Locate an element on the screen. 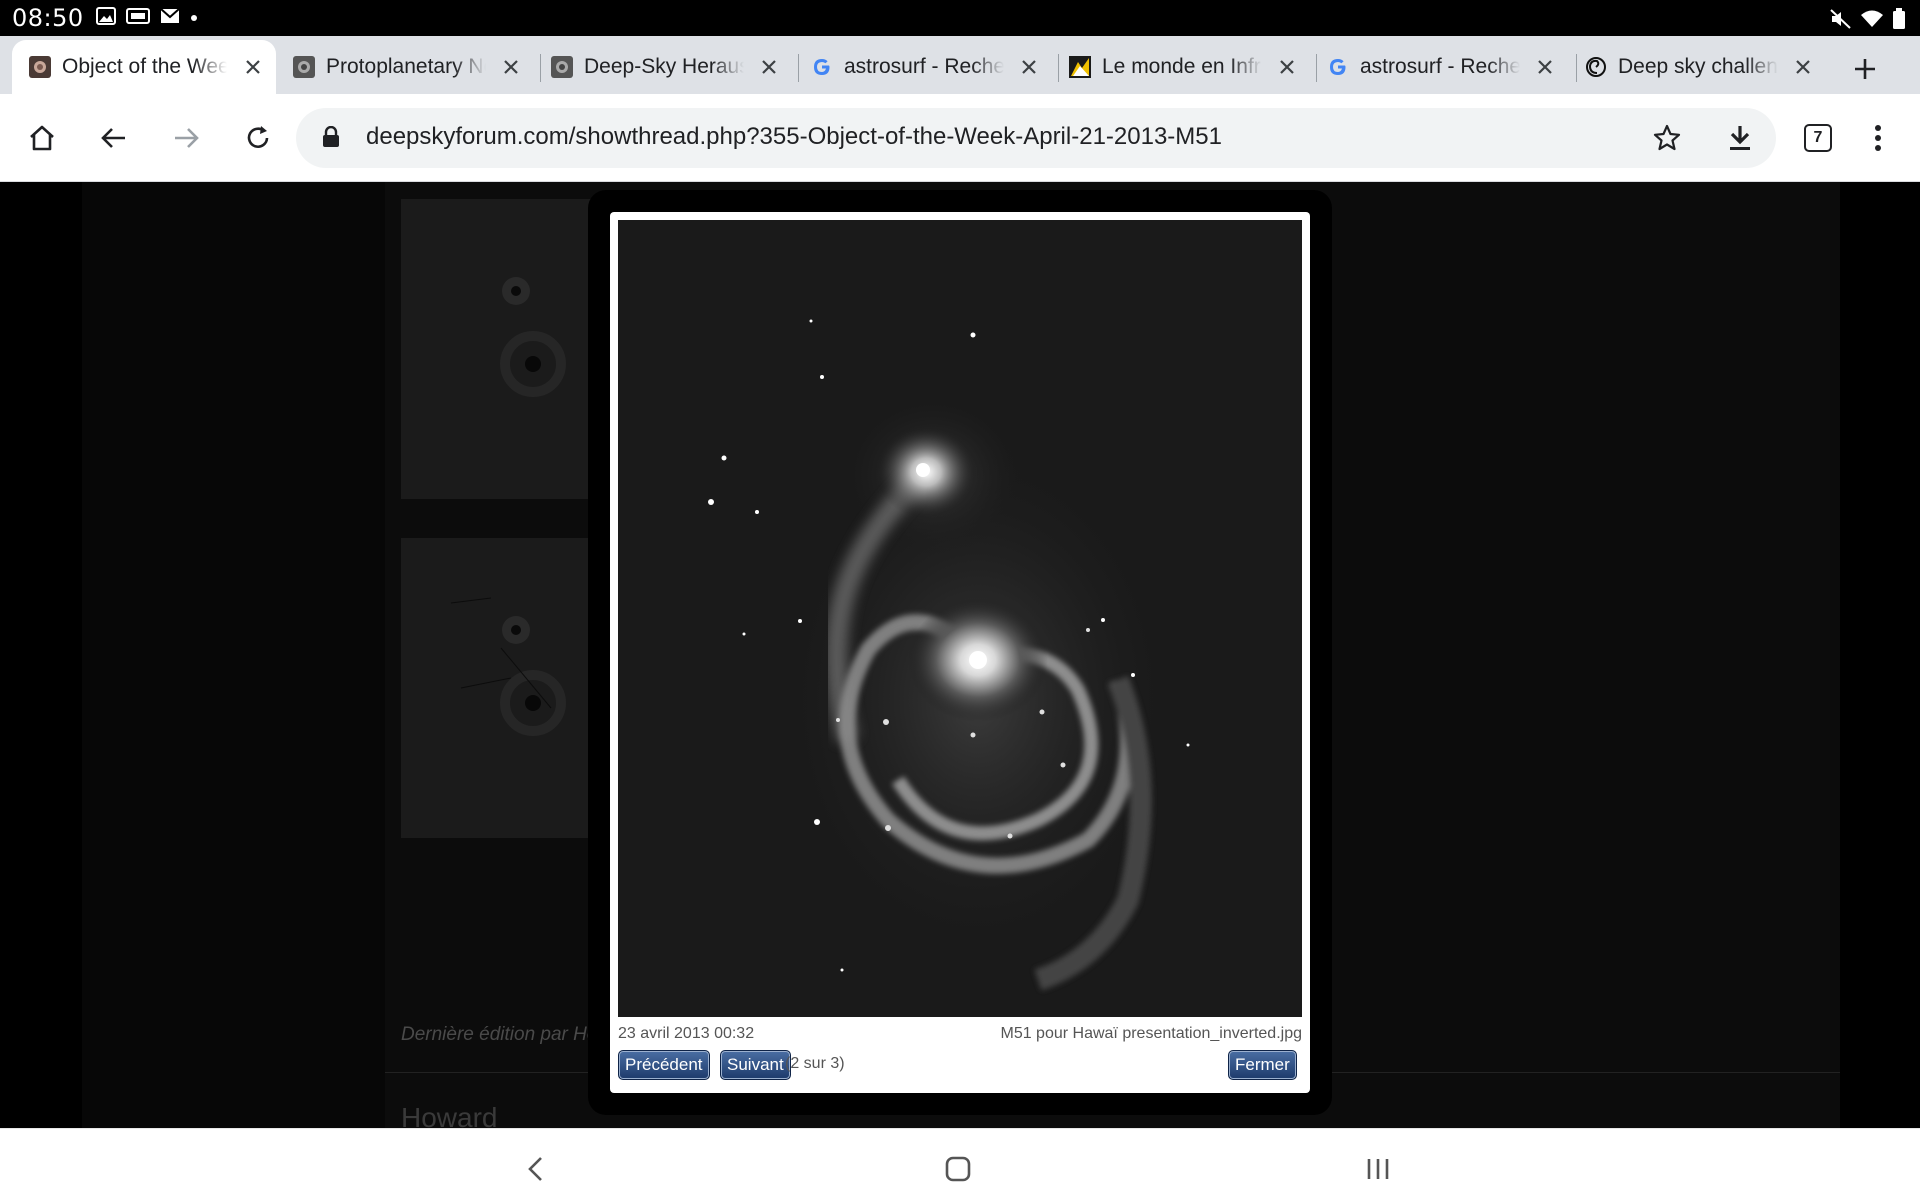 Image resolution: width=1920 pixels, height=1200 pixels. reload-icon is located at coordinates (258, 137).